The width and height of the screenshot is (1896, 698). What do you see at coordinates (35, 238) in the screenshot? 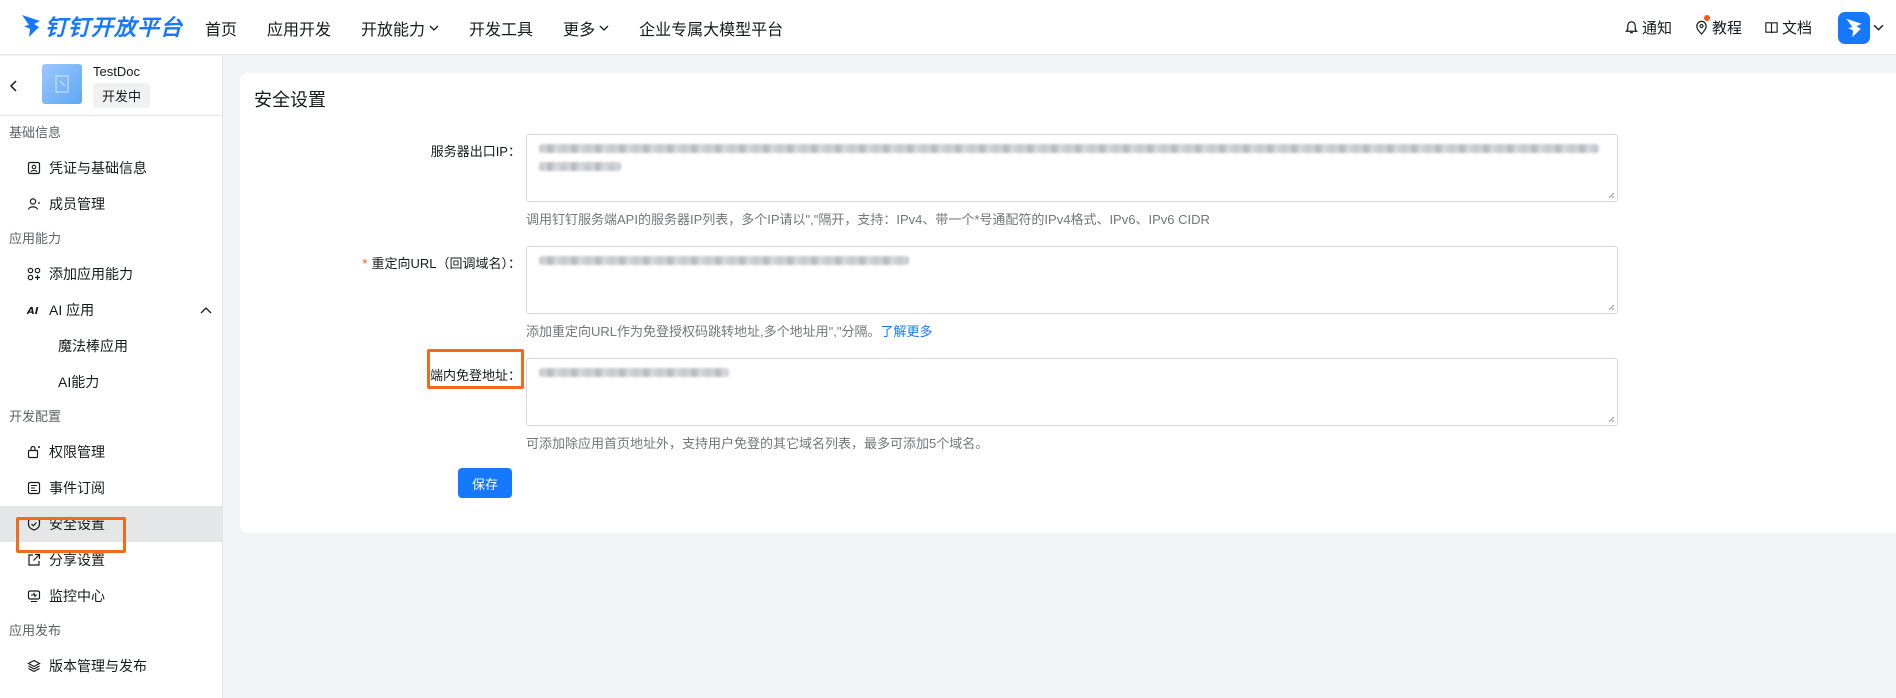
I see `section-app-ability: 应用能力` at bounding box center [35, 238].